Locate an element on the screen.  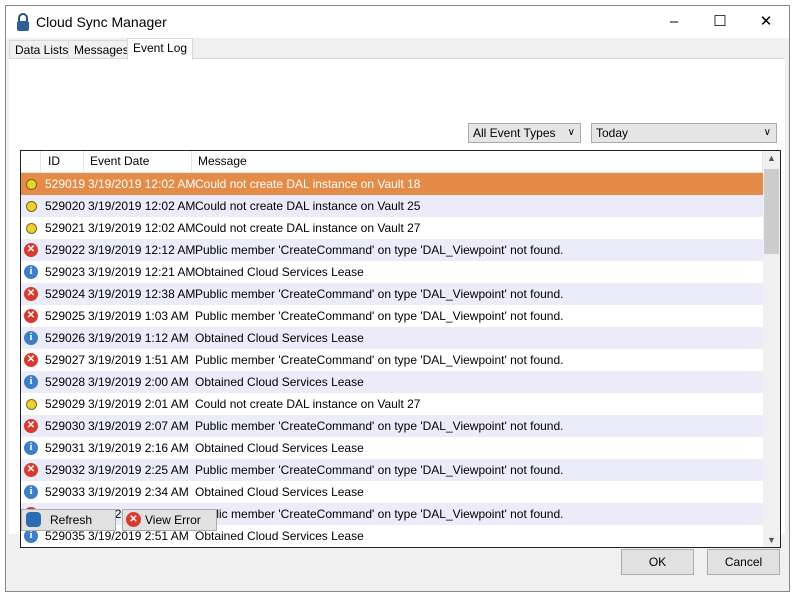
window-title: Cloud Sync Manager is located at coordinates (101, 22).